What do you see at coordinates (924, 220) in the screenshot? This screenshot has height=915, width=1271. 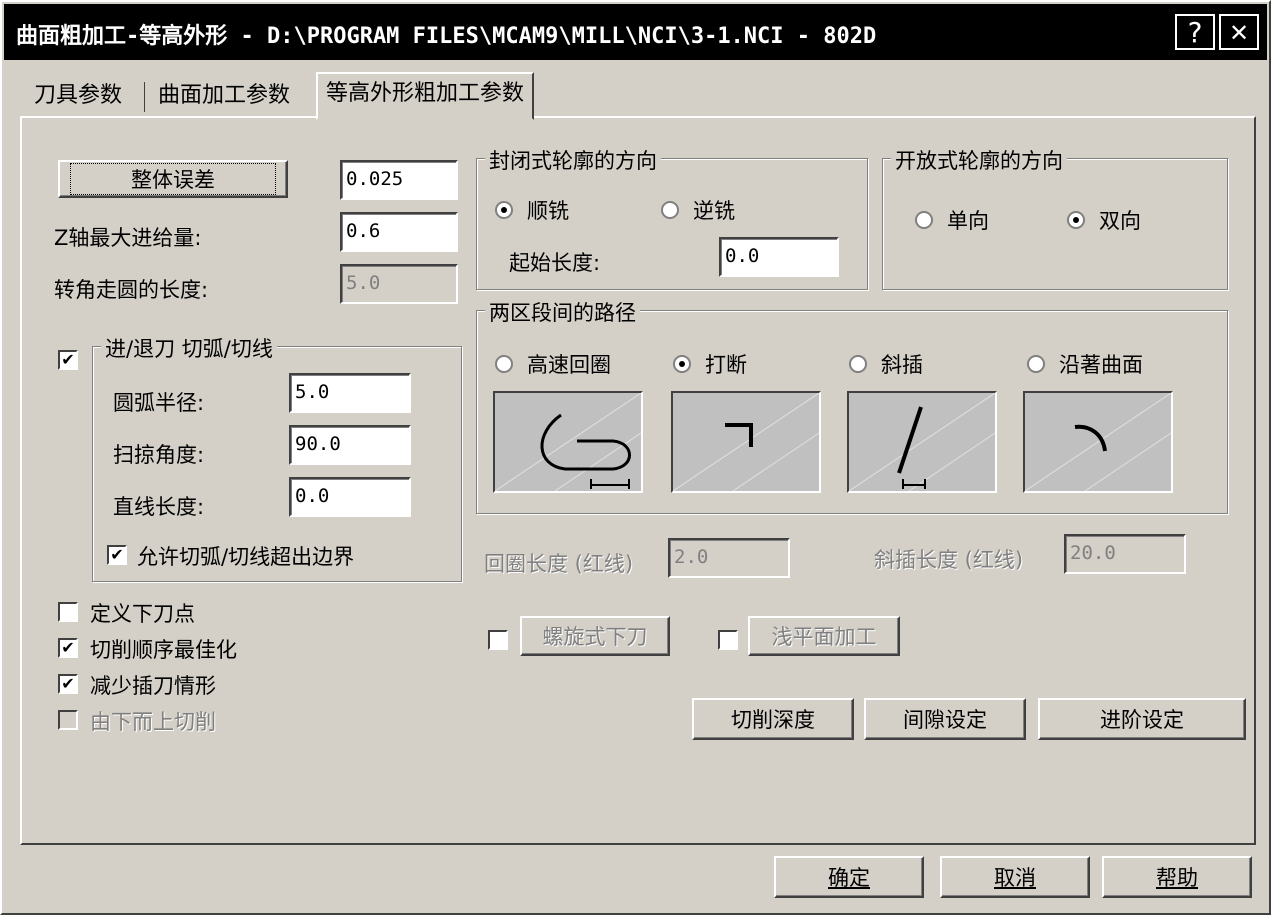 I see `one-way-radio` at bounding box center [924, 220].